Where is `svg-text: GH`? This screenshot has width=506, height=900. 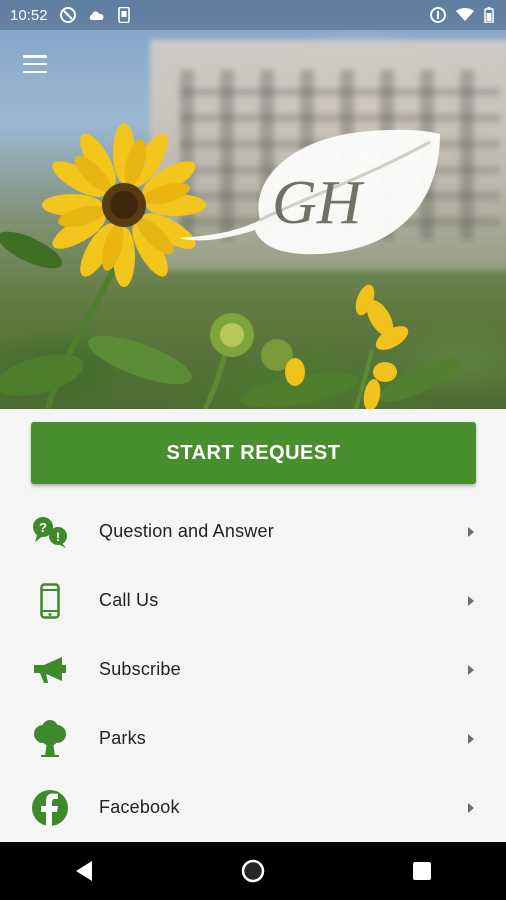 svg-text: GH is located at coordinates (318, 203).